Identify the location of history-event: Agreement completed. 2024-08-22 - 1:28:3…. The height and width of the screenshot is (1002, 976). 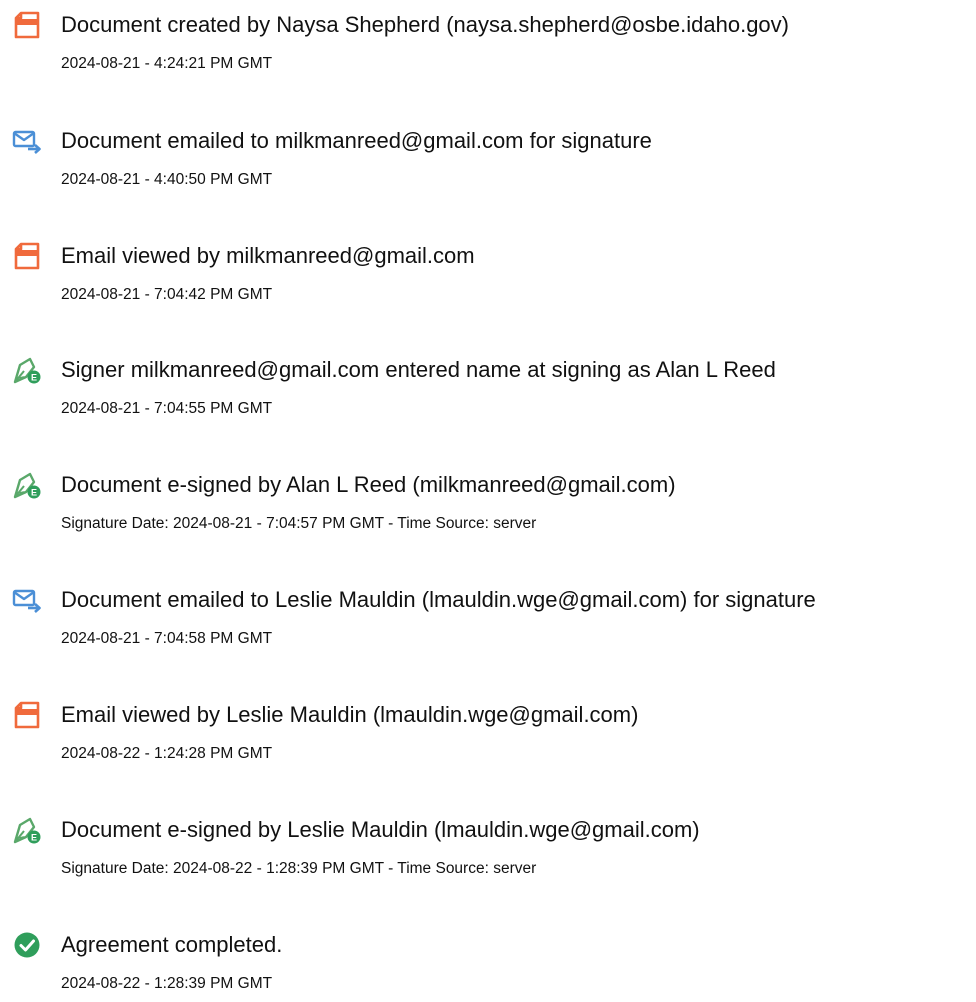
(488, 967).